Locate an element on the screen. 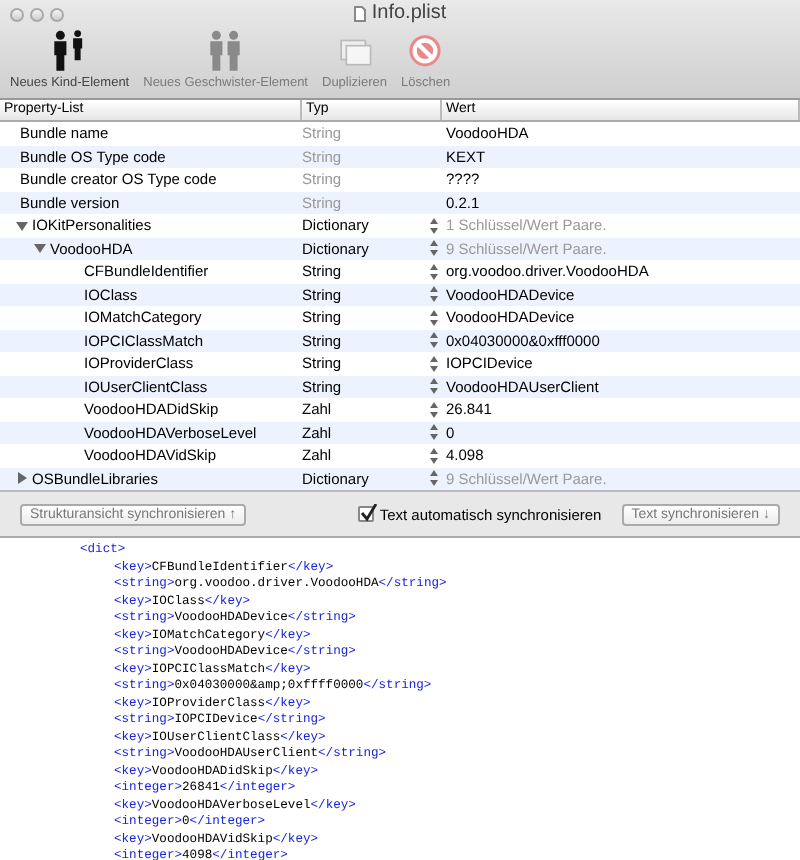 This screenshot has width=800, height=860. auto-sync-checkbox is located at coordinates (365, 514).